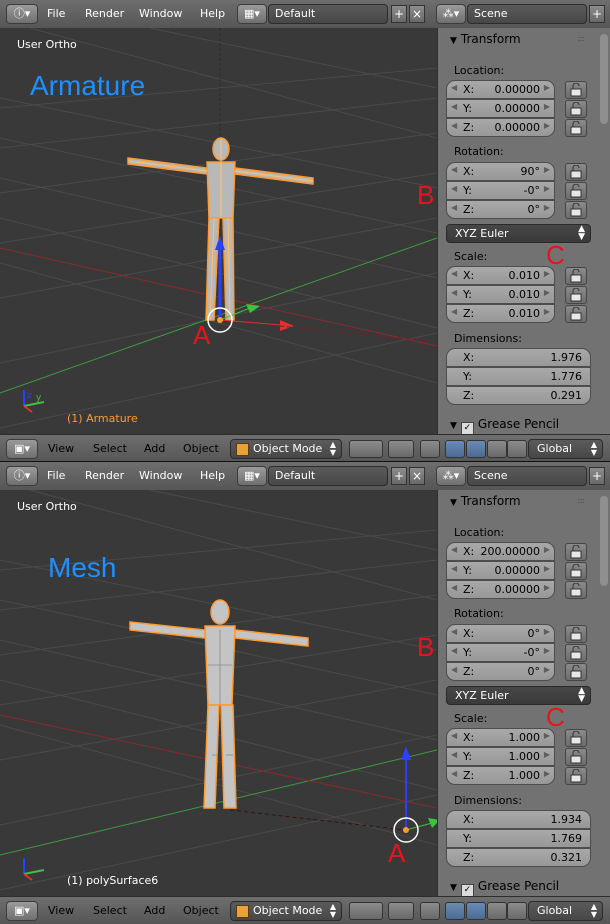  Describe the element at coordinates (500, 551) in the screenshot. I see `location-x-field: ◀ X: 200.00000 ▶` at that location.